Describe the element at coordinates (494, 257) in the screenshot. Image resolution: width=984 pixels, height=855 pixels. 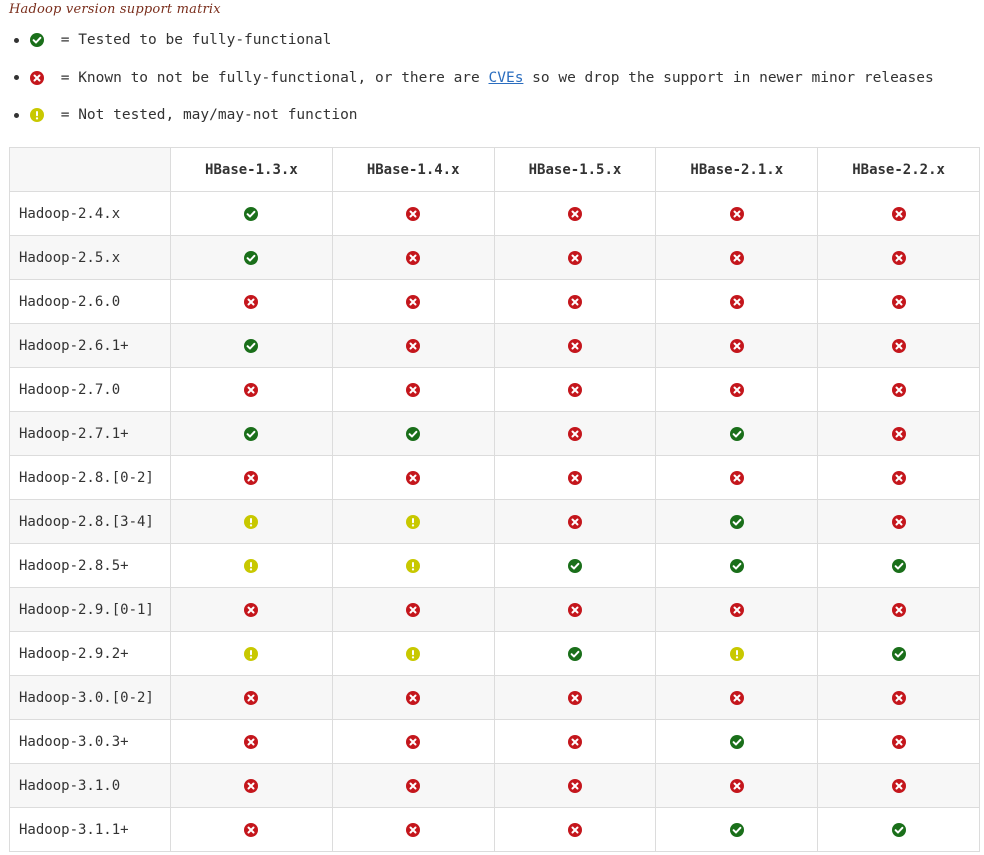
I see `table-row: Hadoop-2.5.x` at that location.